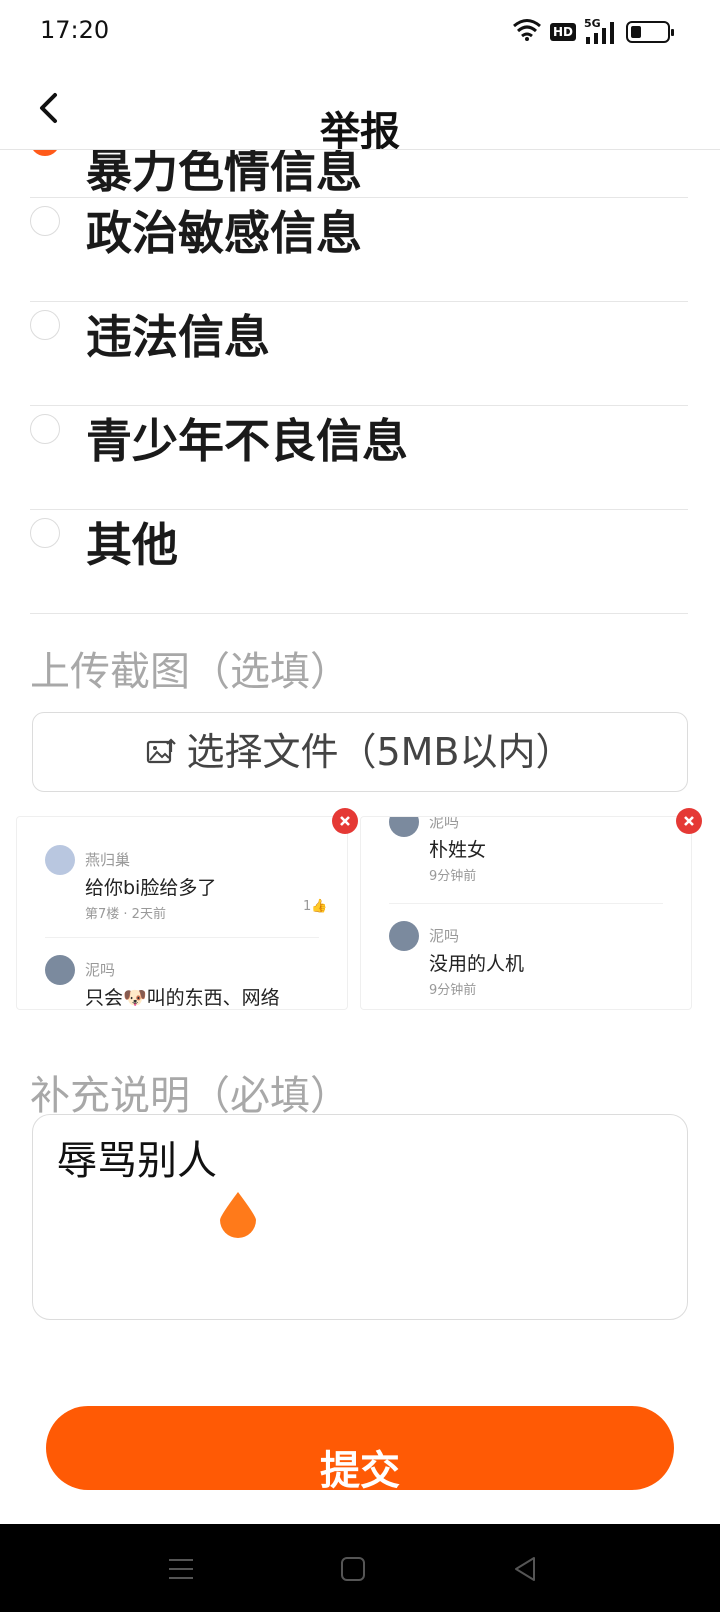 The height and width of the screenshot is (1612, 720). What do you see at coordinates (539, 961) in the screenshot?
I see `comment-item: 泥吗 没用的人机 9分钟前` at bounding box center [539, 961].